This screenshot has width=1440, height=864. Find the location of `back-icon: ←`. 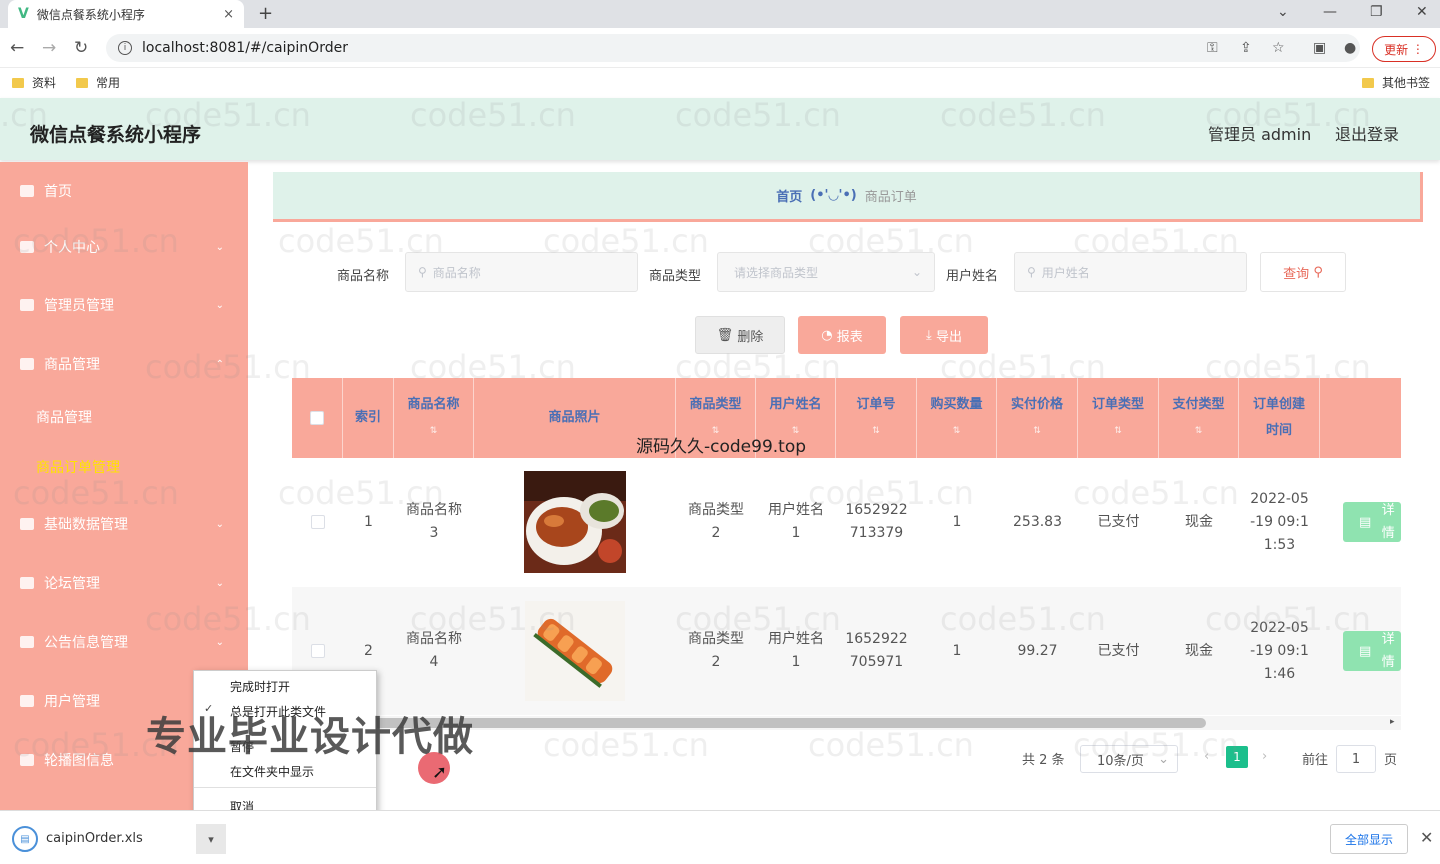

back-icon: ← is located at coordinates (17, 48).